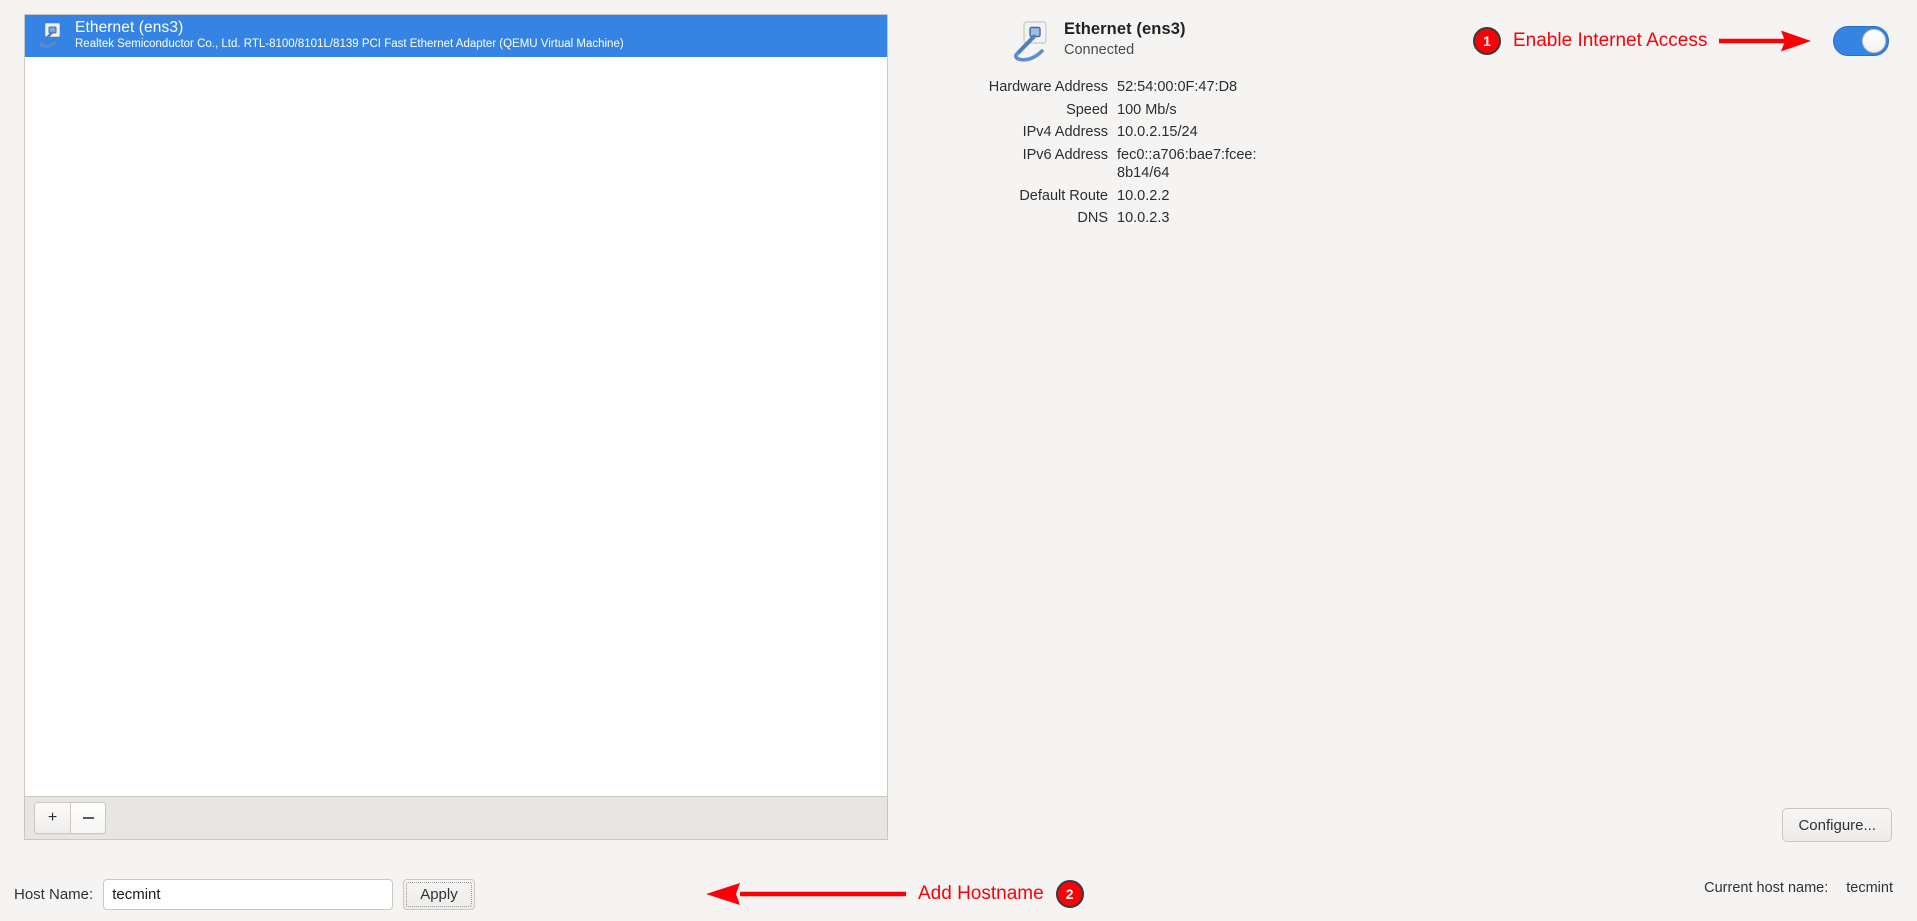 This screenshot has height=921, width=1917. What do you see at coordinates (1766, 888) in the screenshot?
I see `current-host-name-label: Current host name:` at bounding box center [1766, 888].